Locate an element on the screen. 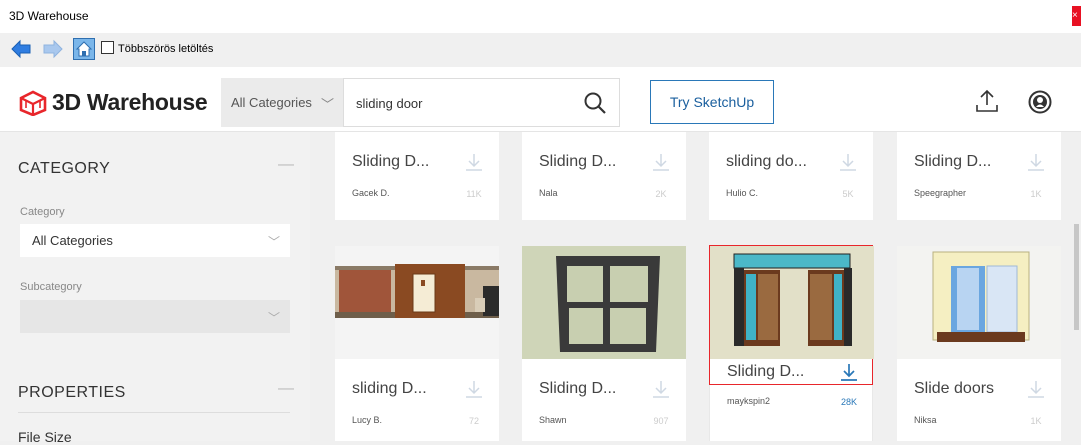 The width and height of the screenshot is (1081, 445). download-count: 907 is located at coordinates (661, 421).